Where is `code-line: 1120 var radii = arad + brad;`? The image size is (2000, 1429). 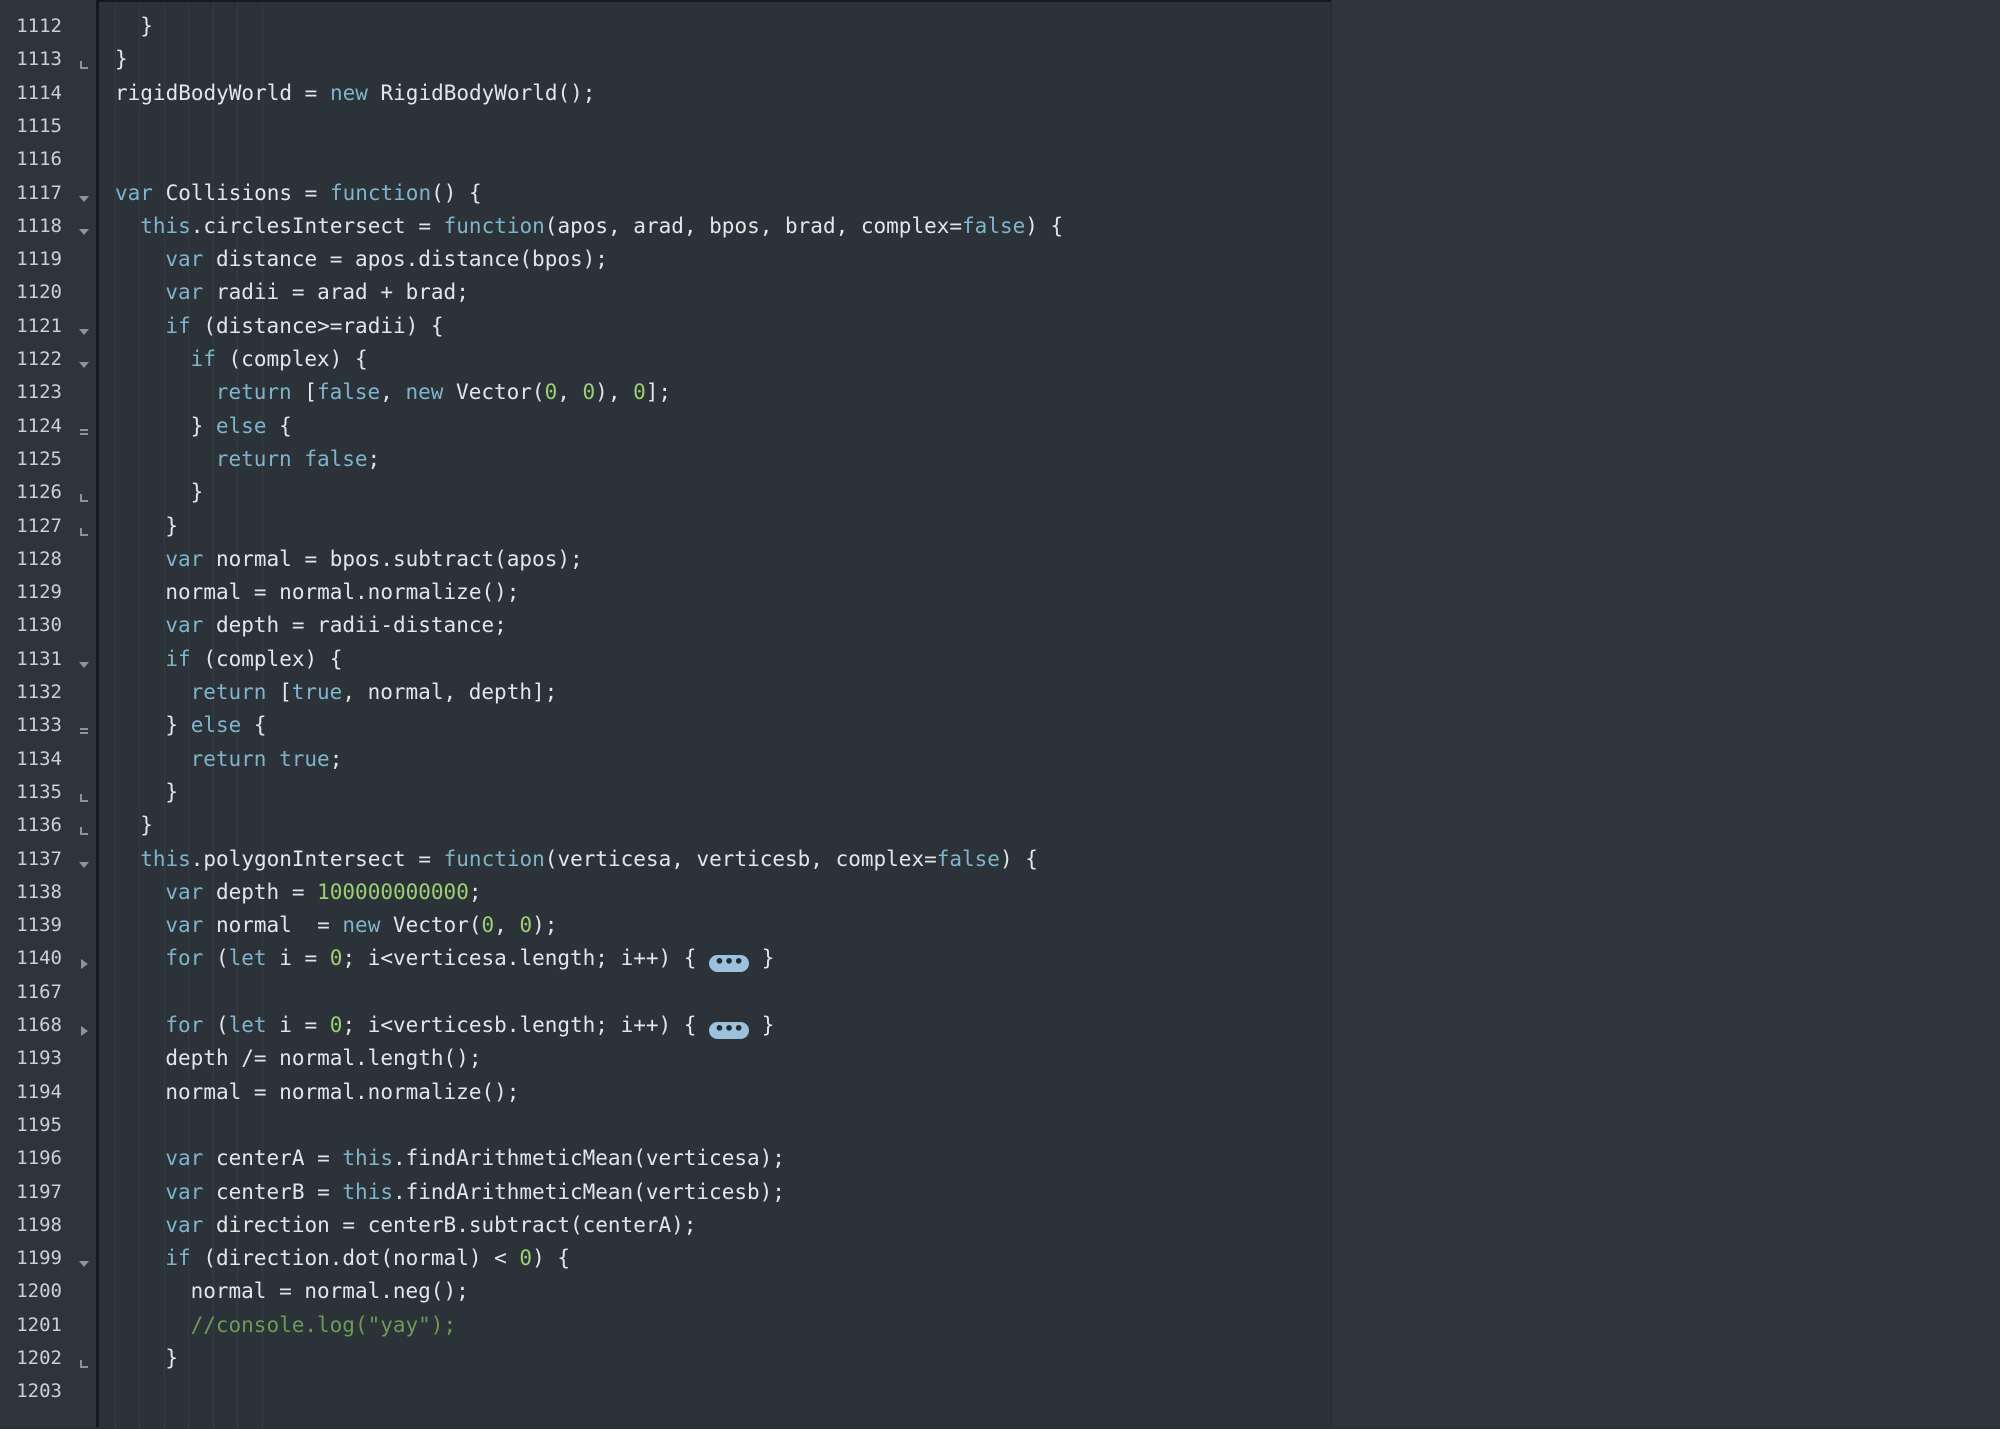 code-line: 1120 var radii = arad + brad; is located at coordinates (665, 292).